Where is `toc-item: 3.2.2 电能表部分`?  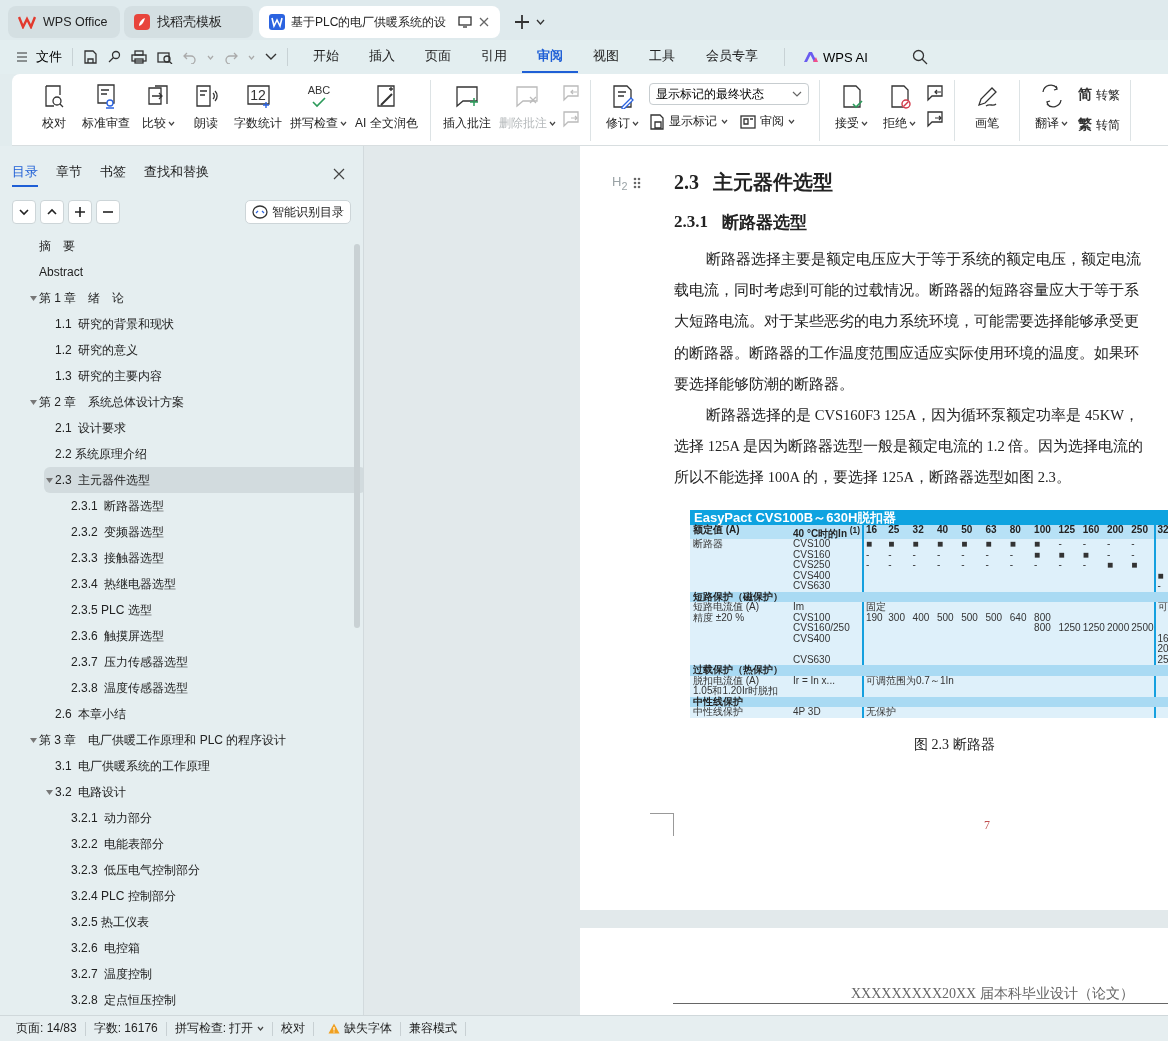 toc-item: 3.2.2 电能表部分 is located at coordinates (211, 844).